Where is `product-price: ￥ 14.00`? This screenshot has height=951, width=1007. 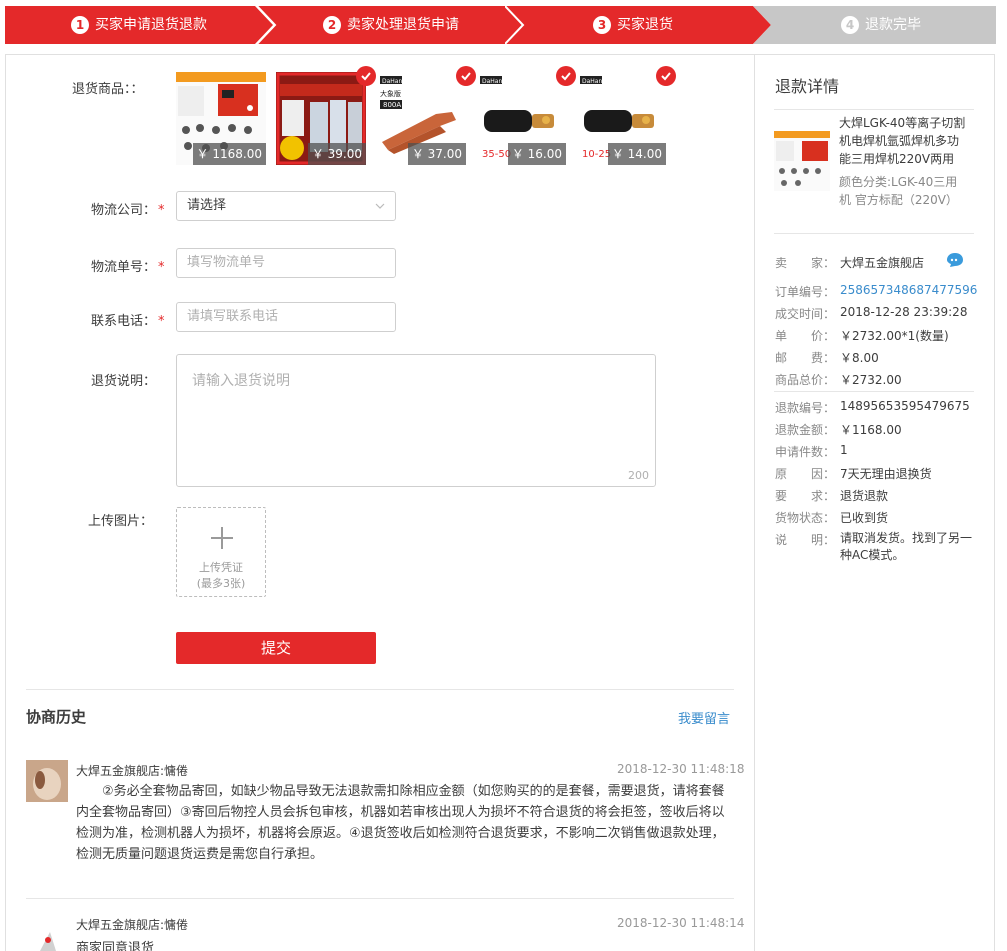
product-price: ￥ 14.00 is located at coordinates (636, 154).